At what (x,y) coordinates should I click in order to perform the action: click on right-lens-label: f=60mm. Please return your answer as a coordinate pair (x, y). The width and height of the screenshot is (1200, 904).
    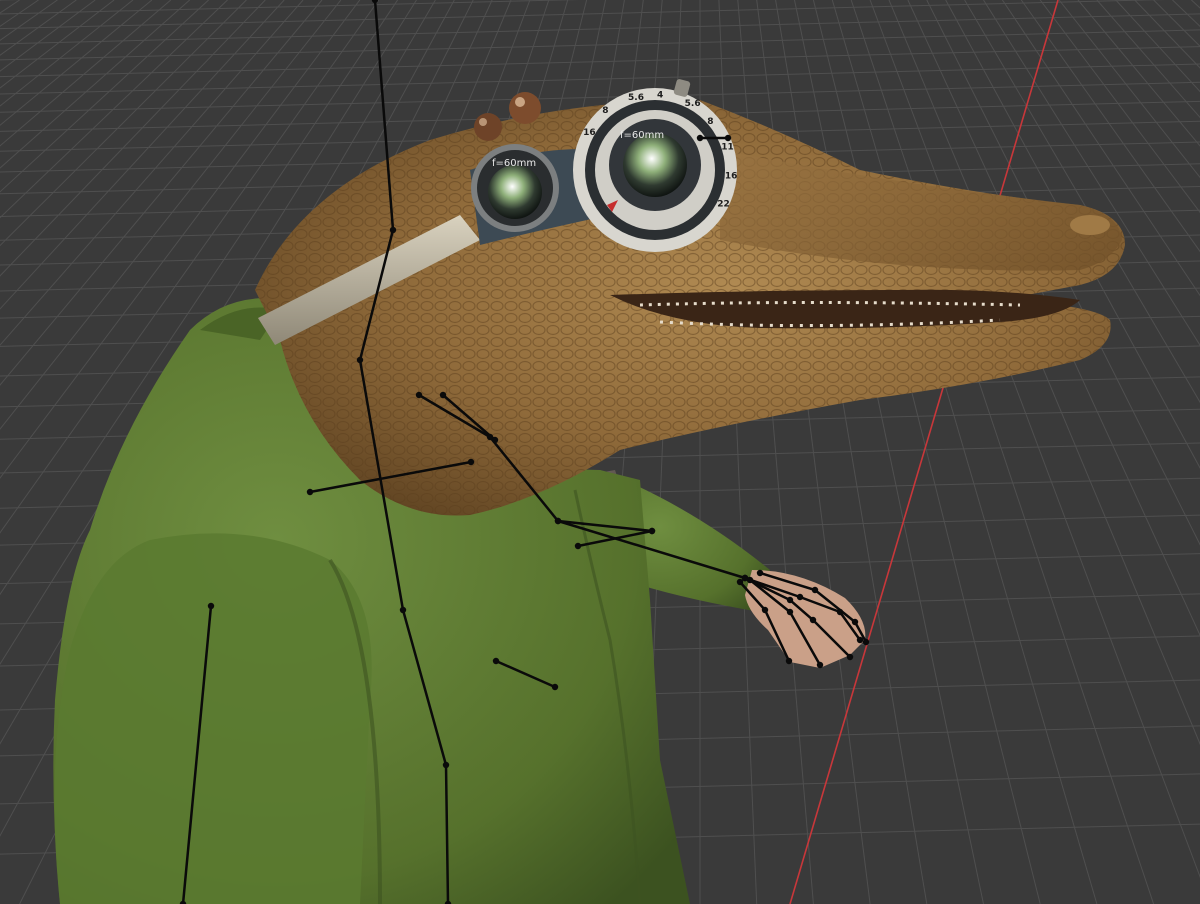
    Looking at the image, I should click on (642, 135).